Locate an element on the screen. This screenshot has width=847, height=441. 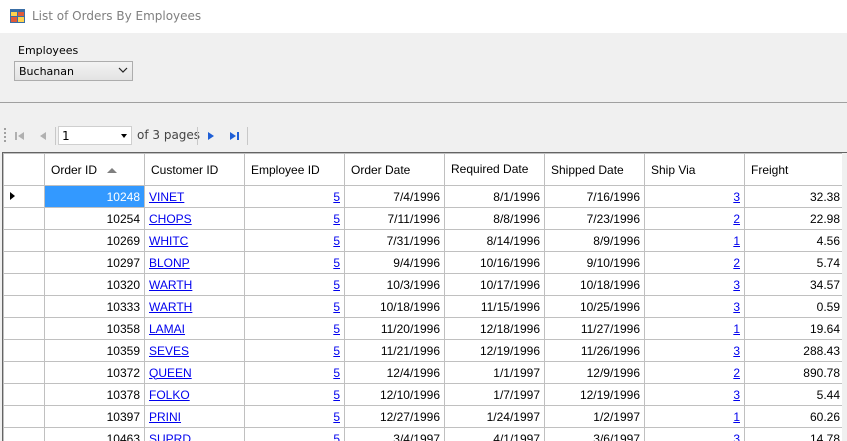
move-next-icon is located at coordinates (211, 136).